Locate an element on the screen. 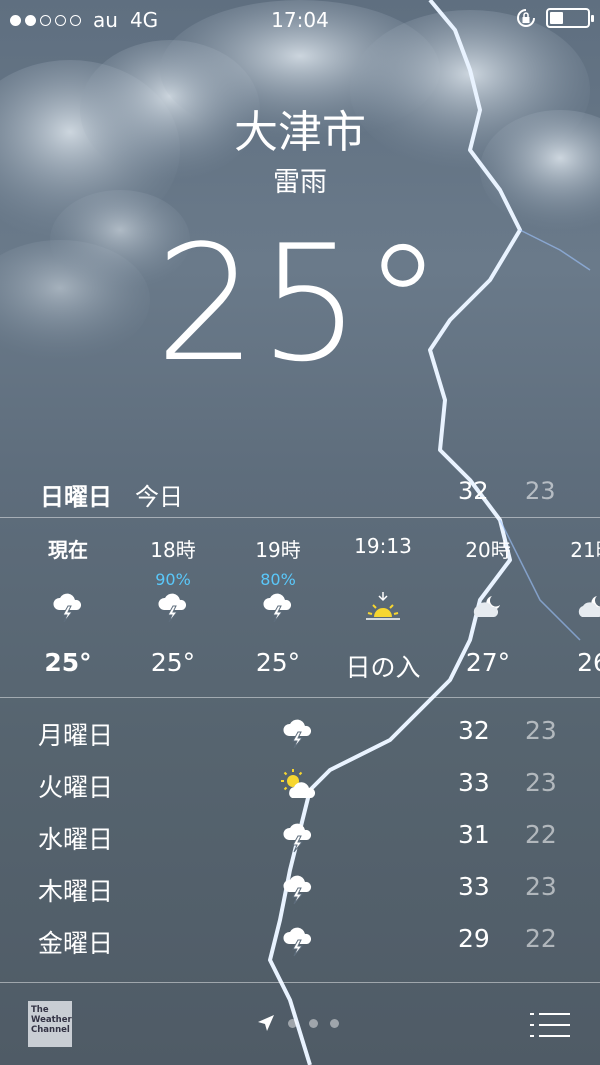  sunset-icon is located at coordinates (383, 607).